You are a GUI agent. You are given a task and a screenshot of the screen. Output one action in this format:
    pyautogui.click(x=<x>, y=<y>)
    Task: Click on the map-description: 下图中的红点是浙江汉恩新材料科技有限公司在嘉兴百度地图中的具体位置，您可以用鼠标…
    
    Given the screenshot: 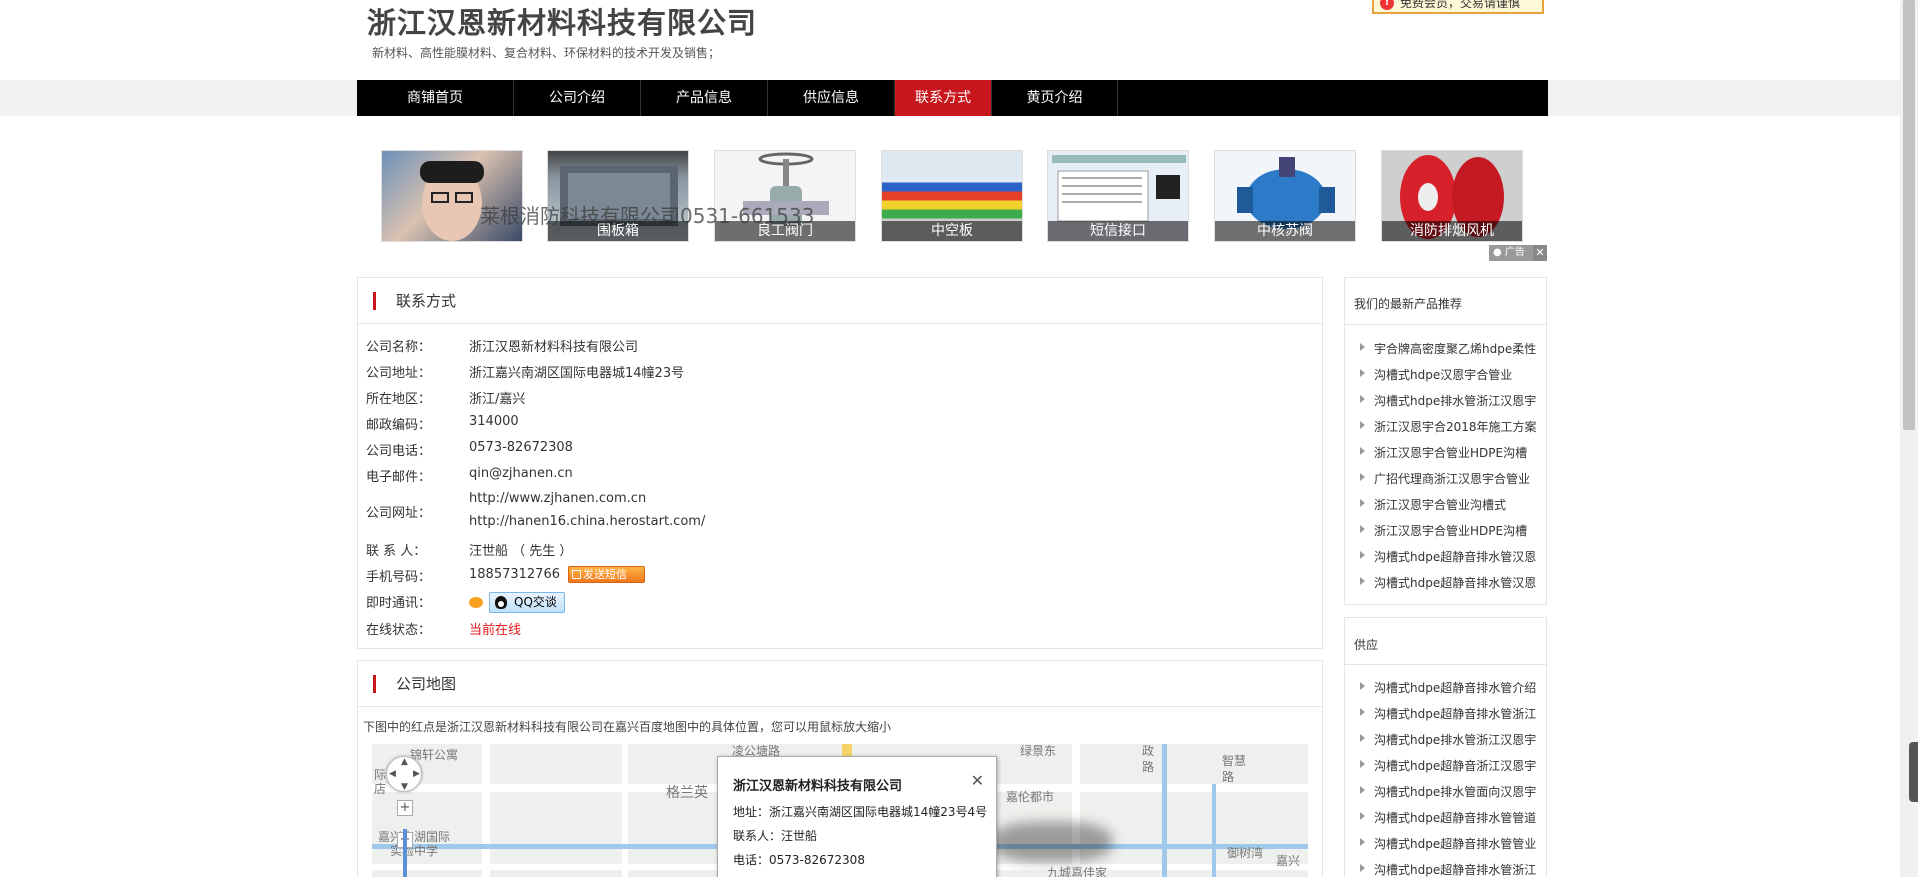 What is the action you would take?
    pyautogui.click(x=627, y=727)
    